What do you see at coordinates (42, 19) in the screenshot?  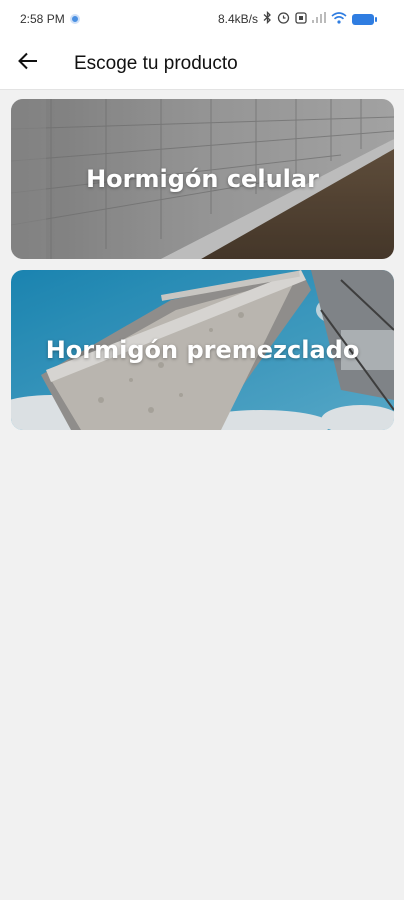 I see `status-time: 2:58 PM` at bounding box center [42, 19].